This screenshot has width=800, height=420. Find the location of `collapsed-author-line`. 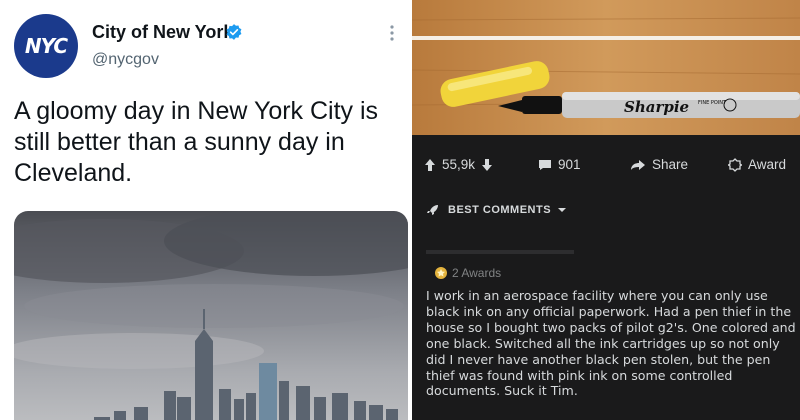

collapsed-author-line is located at coordinates (500, 252).